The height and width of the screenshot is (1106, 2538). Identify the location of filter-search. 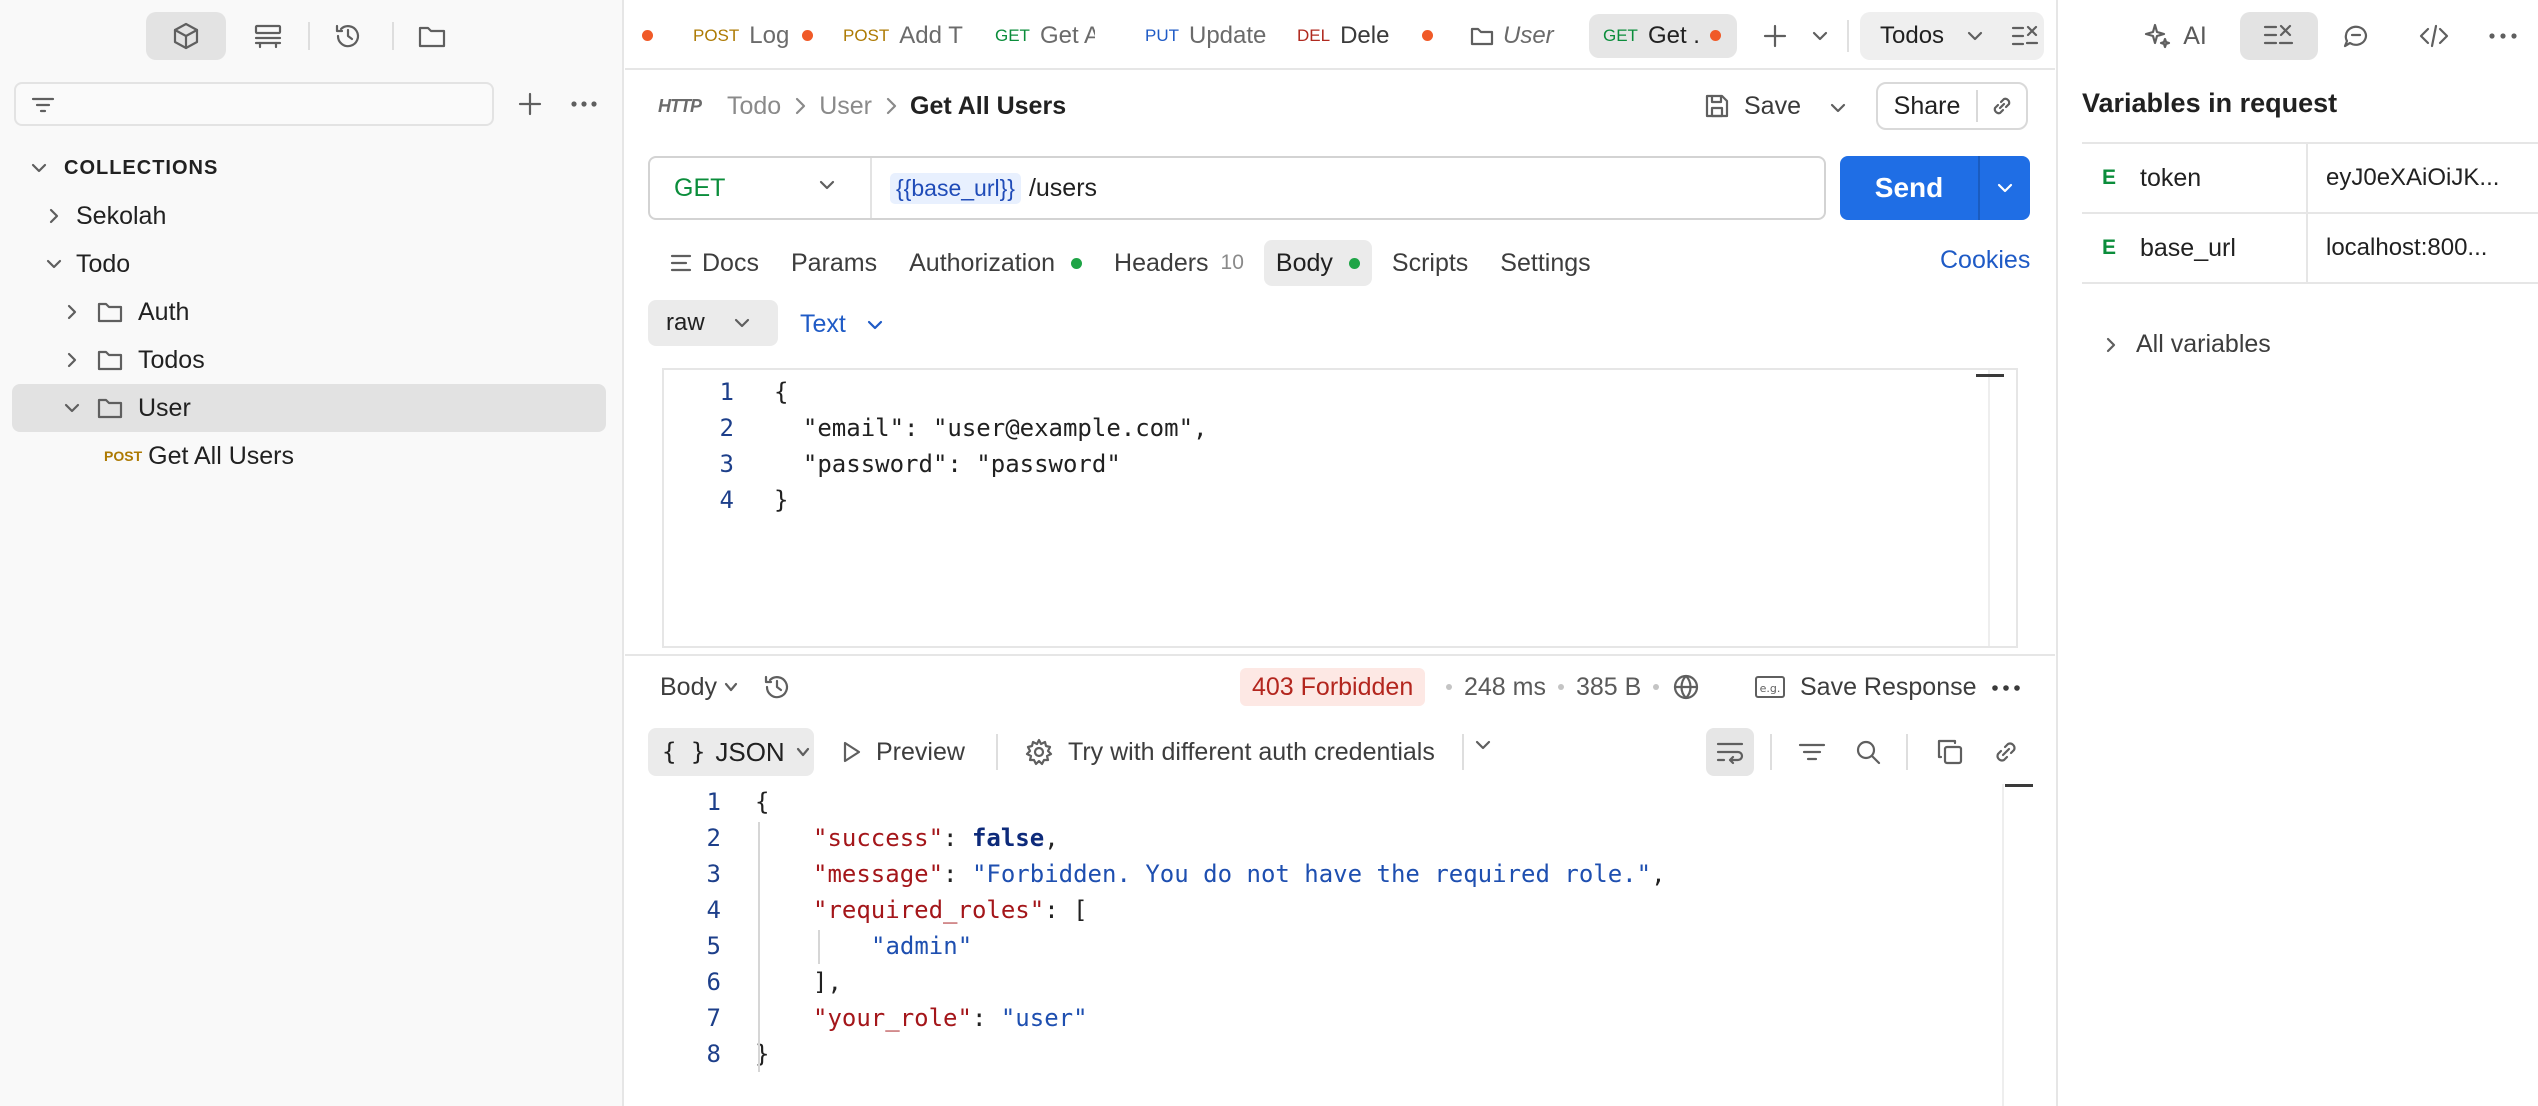
(254, 104).